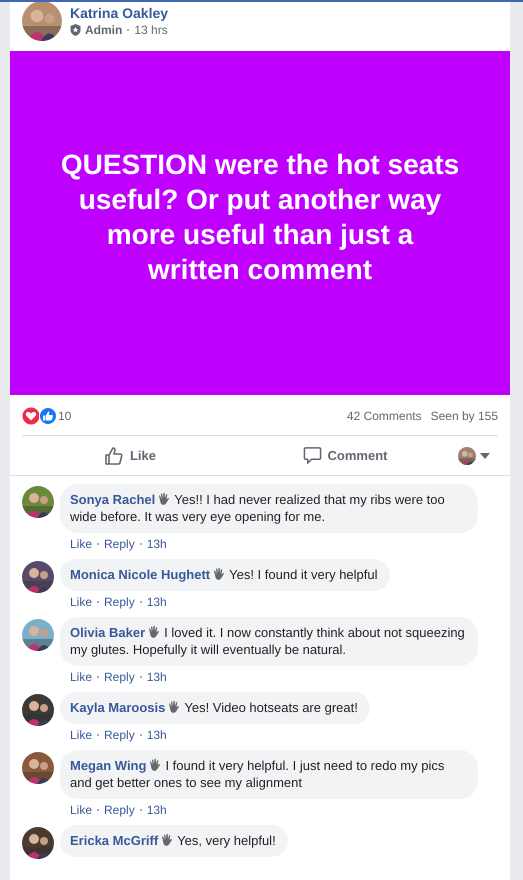 Image resolution: width=523 pixels, height=880 pixels. Describe the element at coordinates (384, 416) in the screenshot. I see `comment-count: 42 Comments` at that location.